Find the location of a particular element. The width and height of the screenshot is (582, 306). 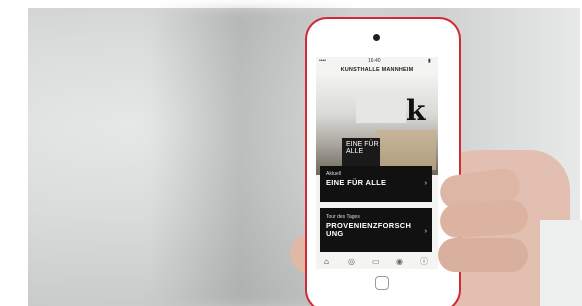

hero-label: EINE FÜR ALLE is located at coordinates (362, 148).